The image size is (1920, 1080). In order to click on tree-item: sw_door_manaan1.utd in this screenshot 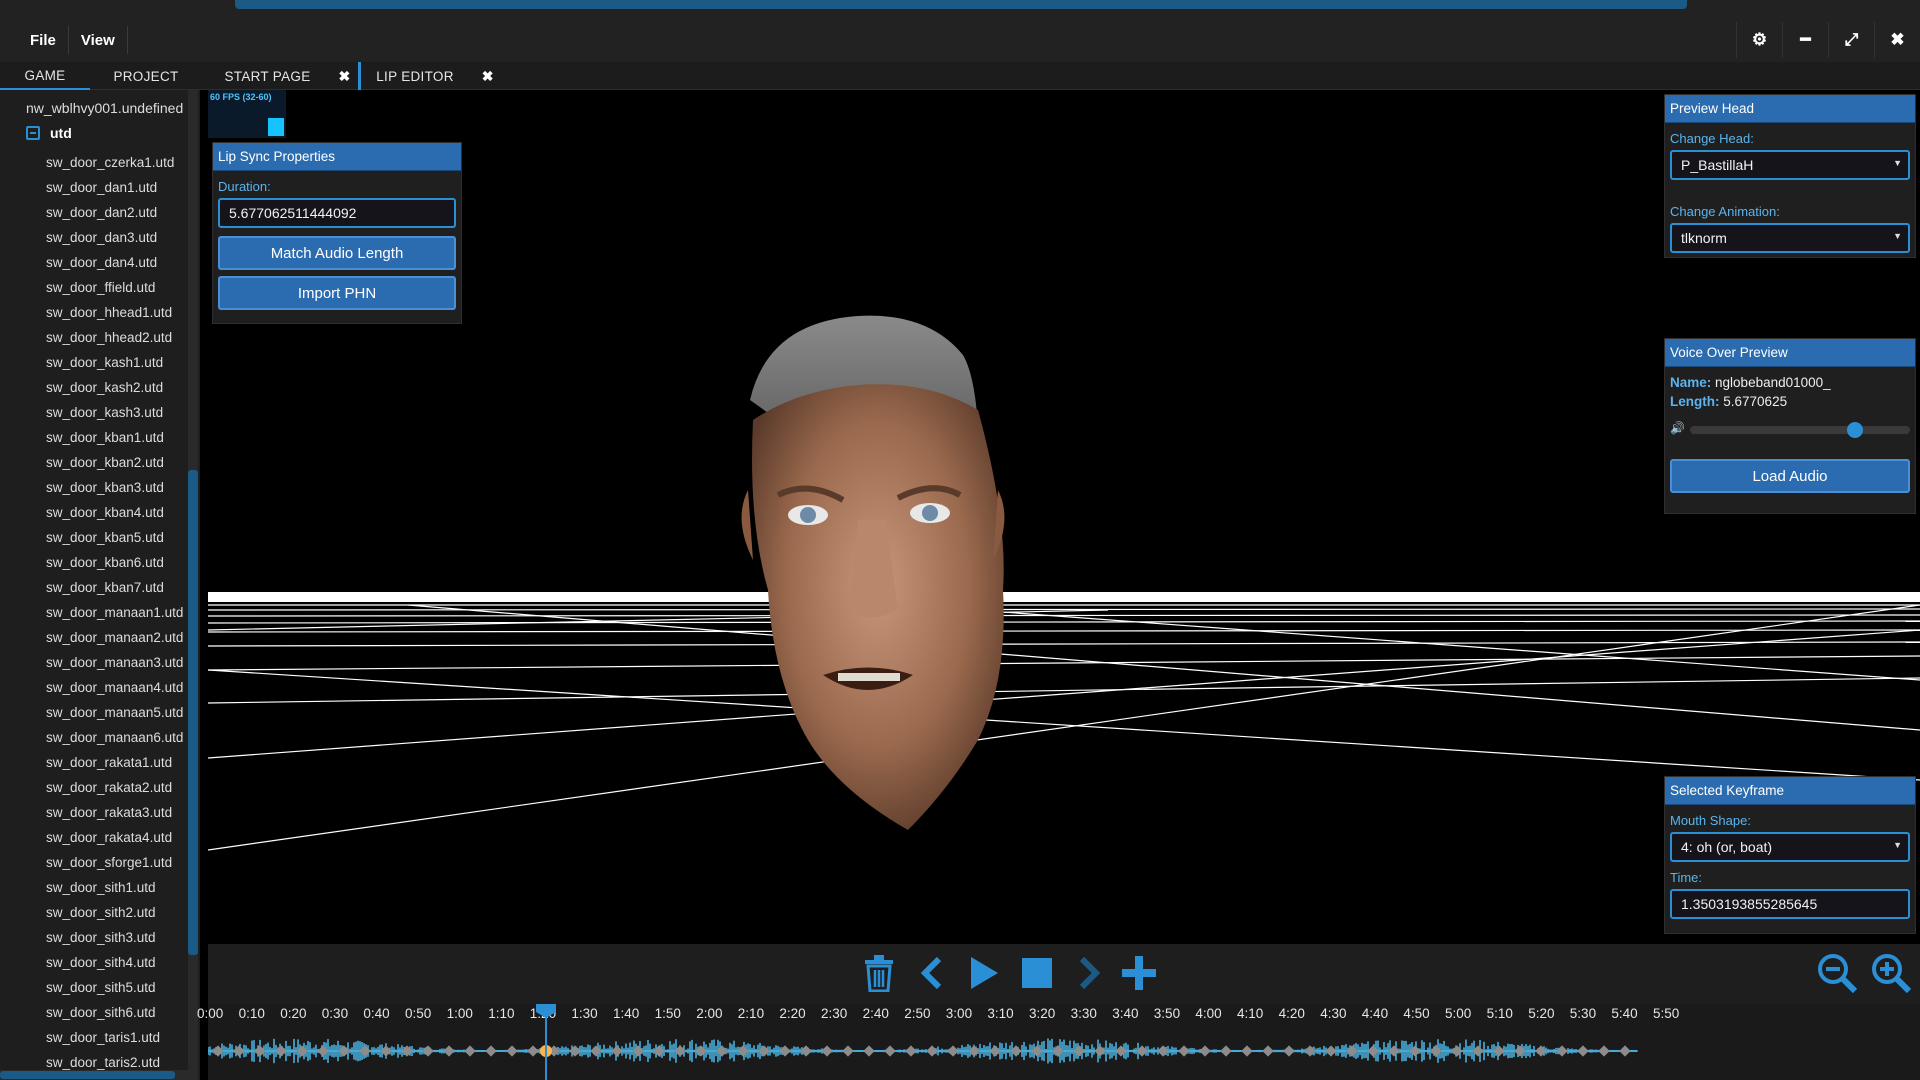, I will do `click(114, 612)`.